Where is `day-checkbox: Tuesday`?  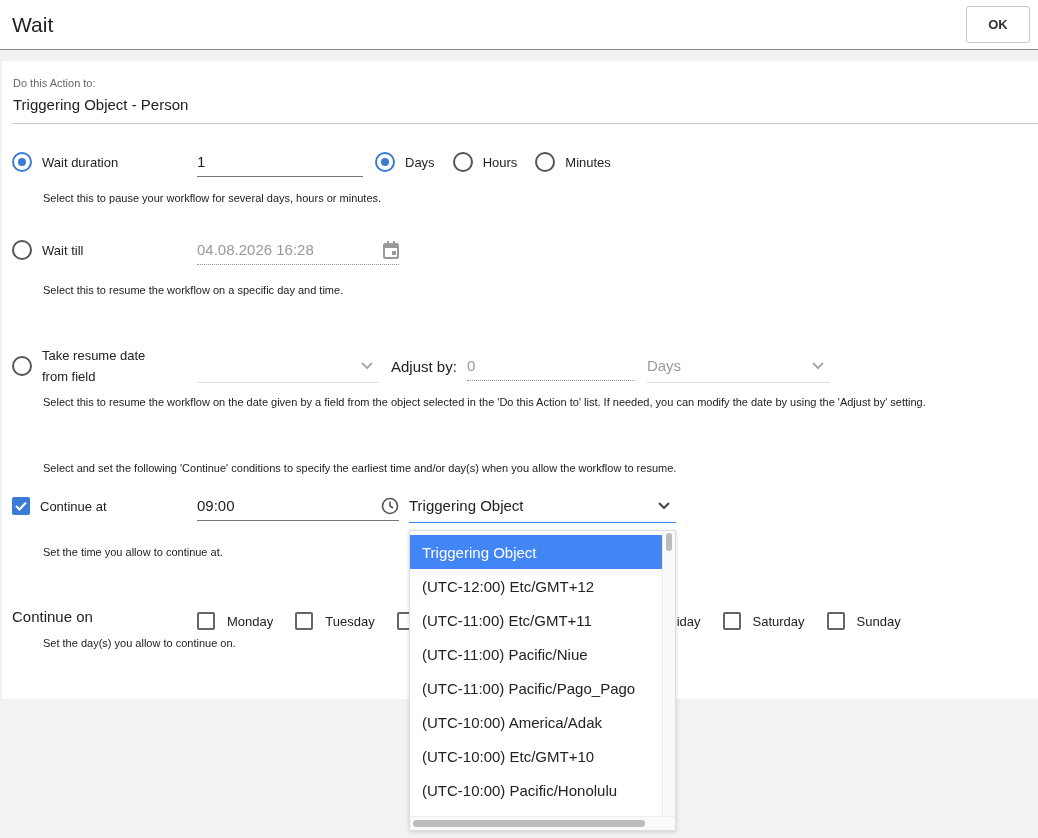 day-checkbox: Tuesday is located at coordinates (335, 621).